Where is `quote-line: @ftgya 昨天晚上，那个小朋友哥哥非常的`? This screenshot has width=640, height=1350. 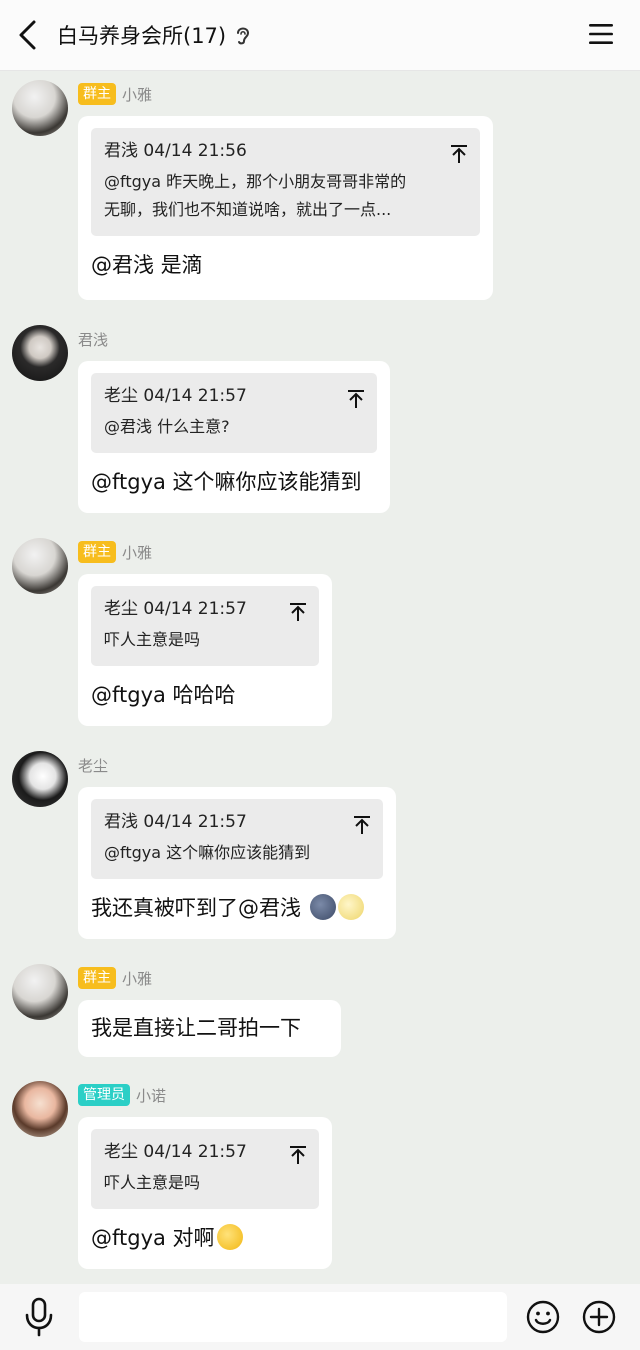
quote-line: @ftgya 昨天晚上，那个小朋友哥哥非常的 is located at coordinates (255, 181).